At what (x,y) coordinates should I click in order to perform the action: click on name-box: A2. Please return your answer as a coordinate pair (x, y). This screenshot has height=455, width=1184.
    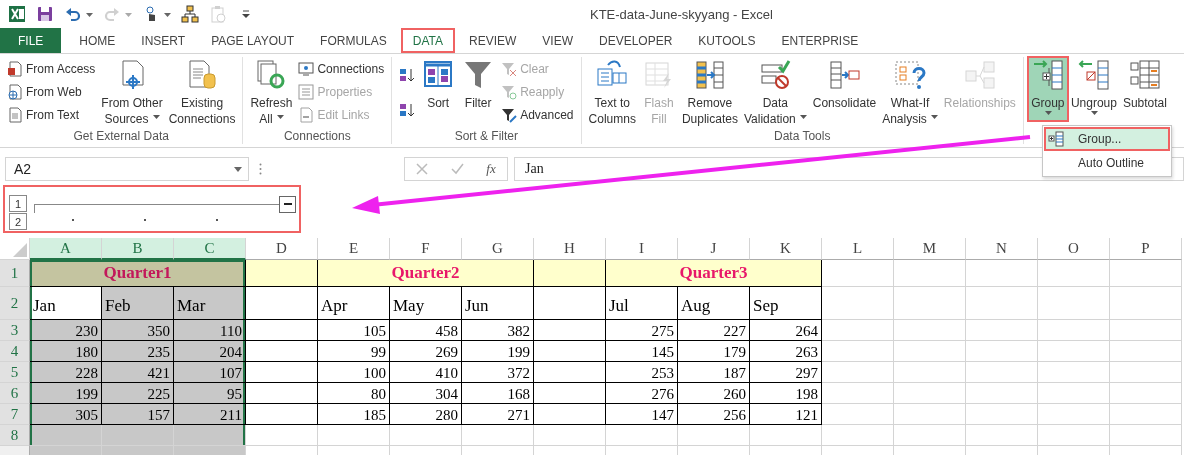
    Looking at the image, I should click on (127, 169).